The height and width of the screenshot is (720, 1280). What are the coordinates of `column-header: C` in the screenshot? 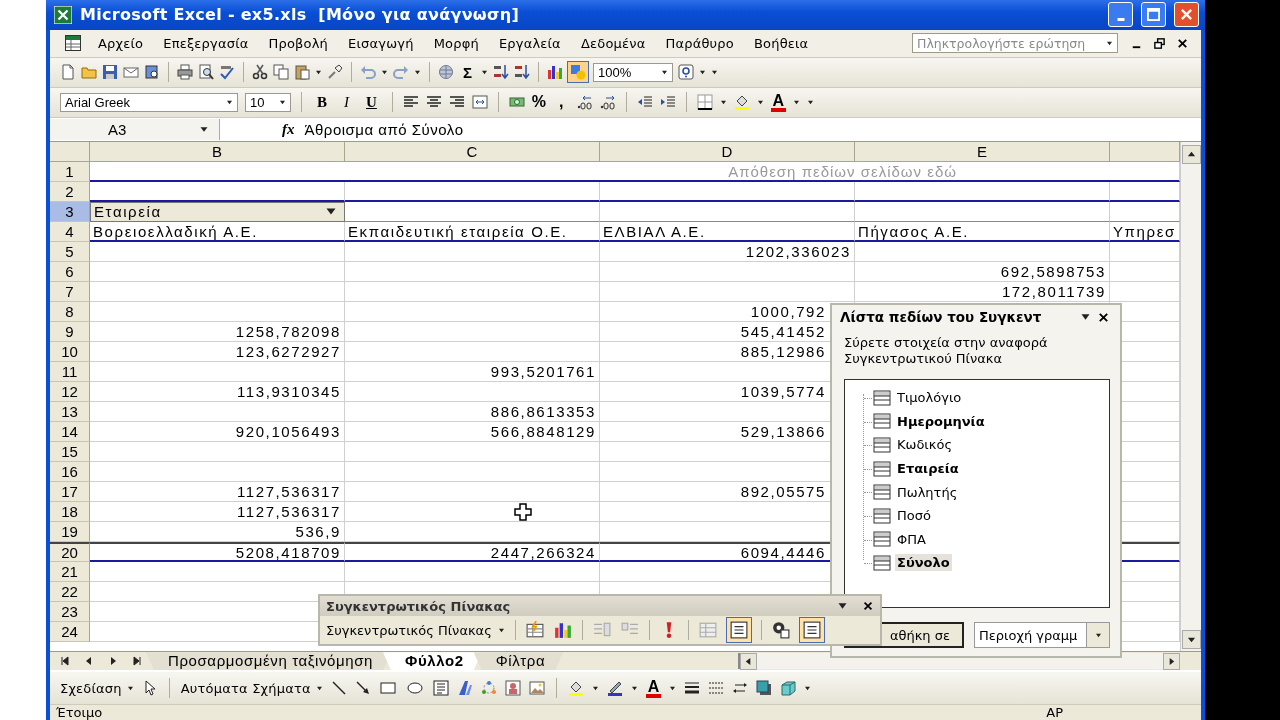 It's located at (472, 151).